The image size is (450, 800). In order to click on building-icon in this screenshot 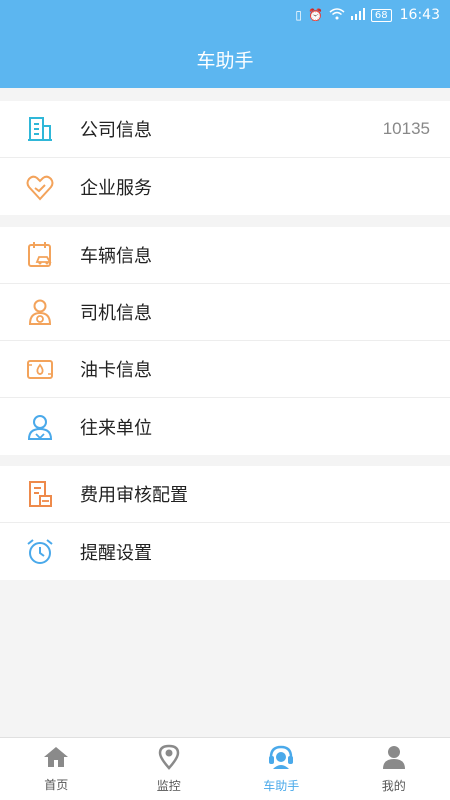, I will do `click(40, 129)`.